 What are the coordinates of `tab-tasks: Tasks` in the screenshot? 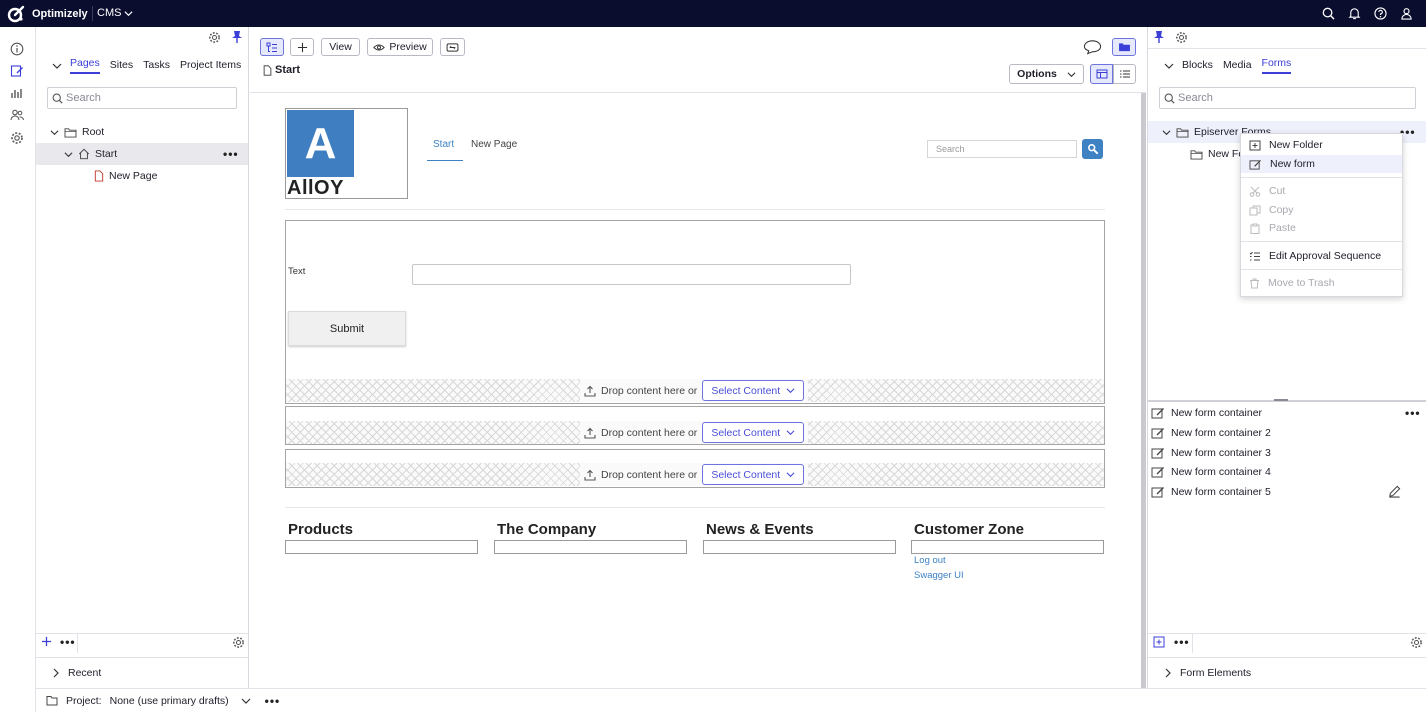 It's located at (156, 66).